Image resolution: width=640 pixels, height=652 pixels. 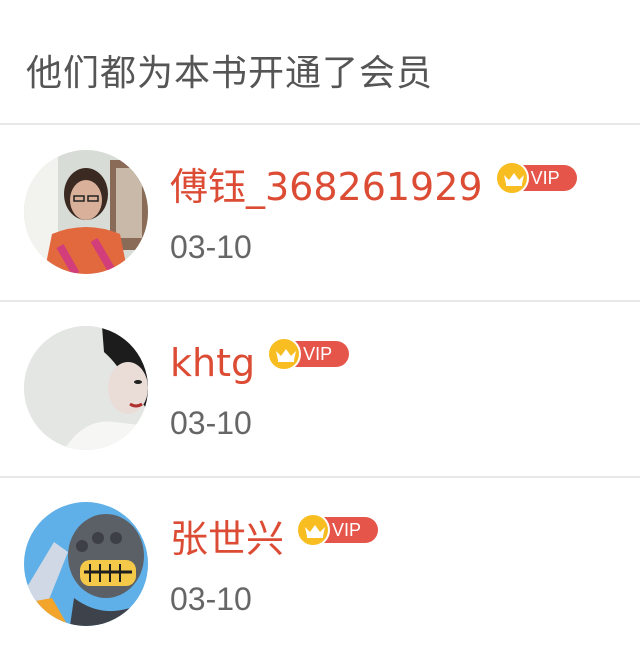 What do you see at coordinates (212, 363) in the screenshot?
I see `member-name: khtg` at bounding box center [212, 363].